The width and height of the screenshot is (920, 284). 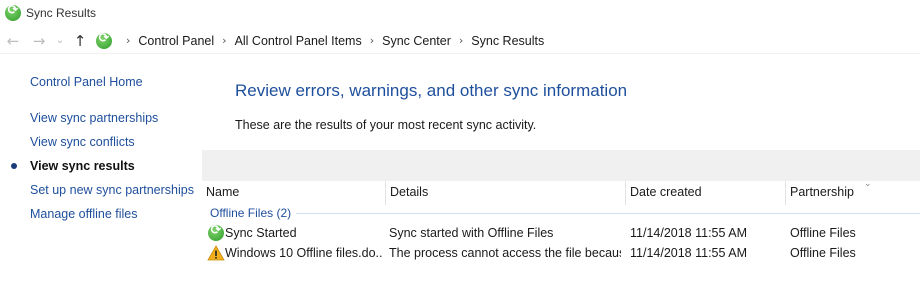 I want to click on breadcrumb-sync-center: Sync Center, so click(x=416, y=41).